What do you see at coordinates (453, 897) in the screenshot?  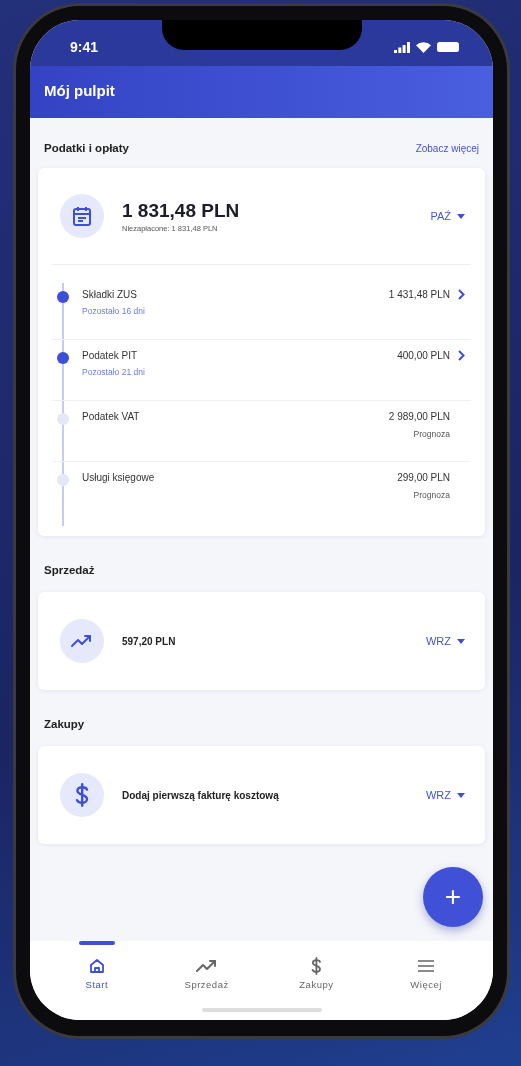 I see `add-button: +` at bounding box center [453, 897].